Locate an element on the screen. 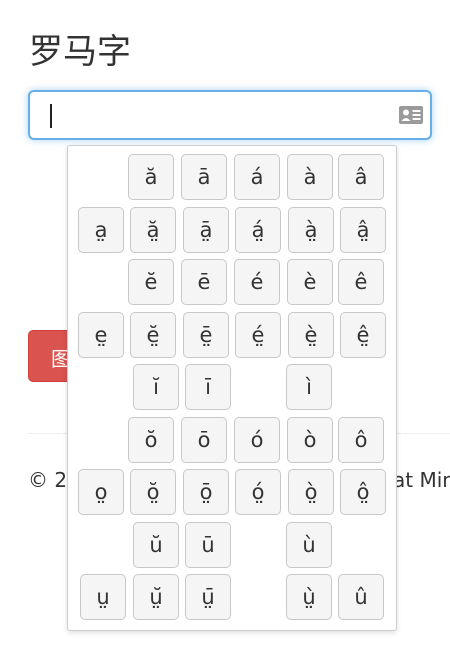 The height and width of the screenshot is (666, 450). char-key: â̤ is located at coordinates (363, 230).